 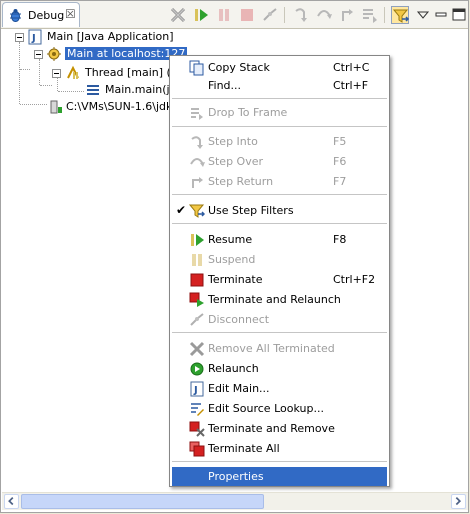 I want to click on terminate-button, so click(x=247, y=15).